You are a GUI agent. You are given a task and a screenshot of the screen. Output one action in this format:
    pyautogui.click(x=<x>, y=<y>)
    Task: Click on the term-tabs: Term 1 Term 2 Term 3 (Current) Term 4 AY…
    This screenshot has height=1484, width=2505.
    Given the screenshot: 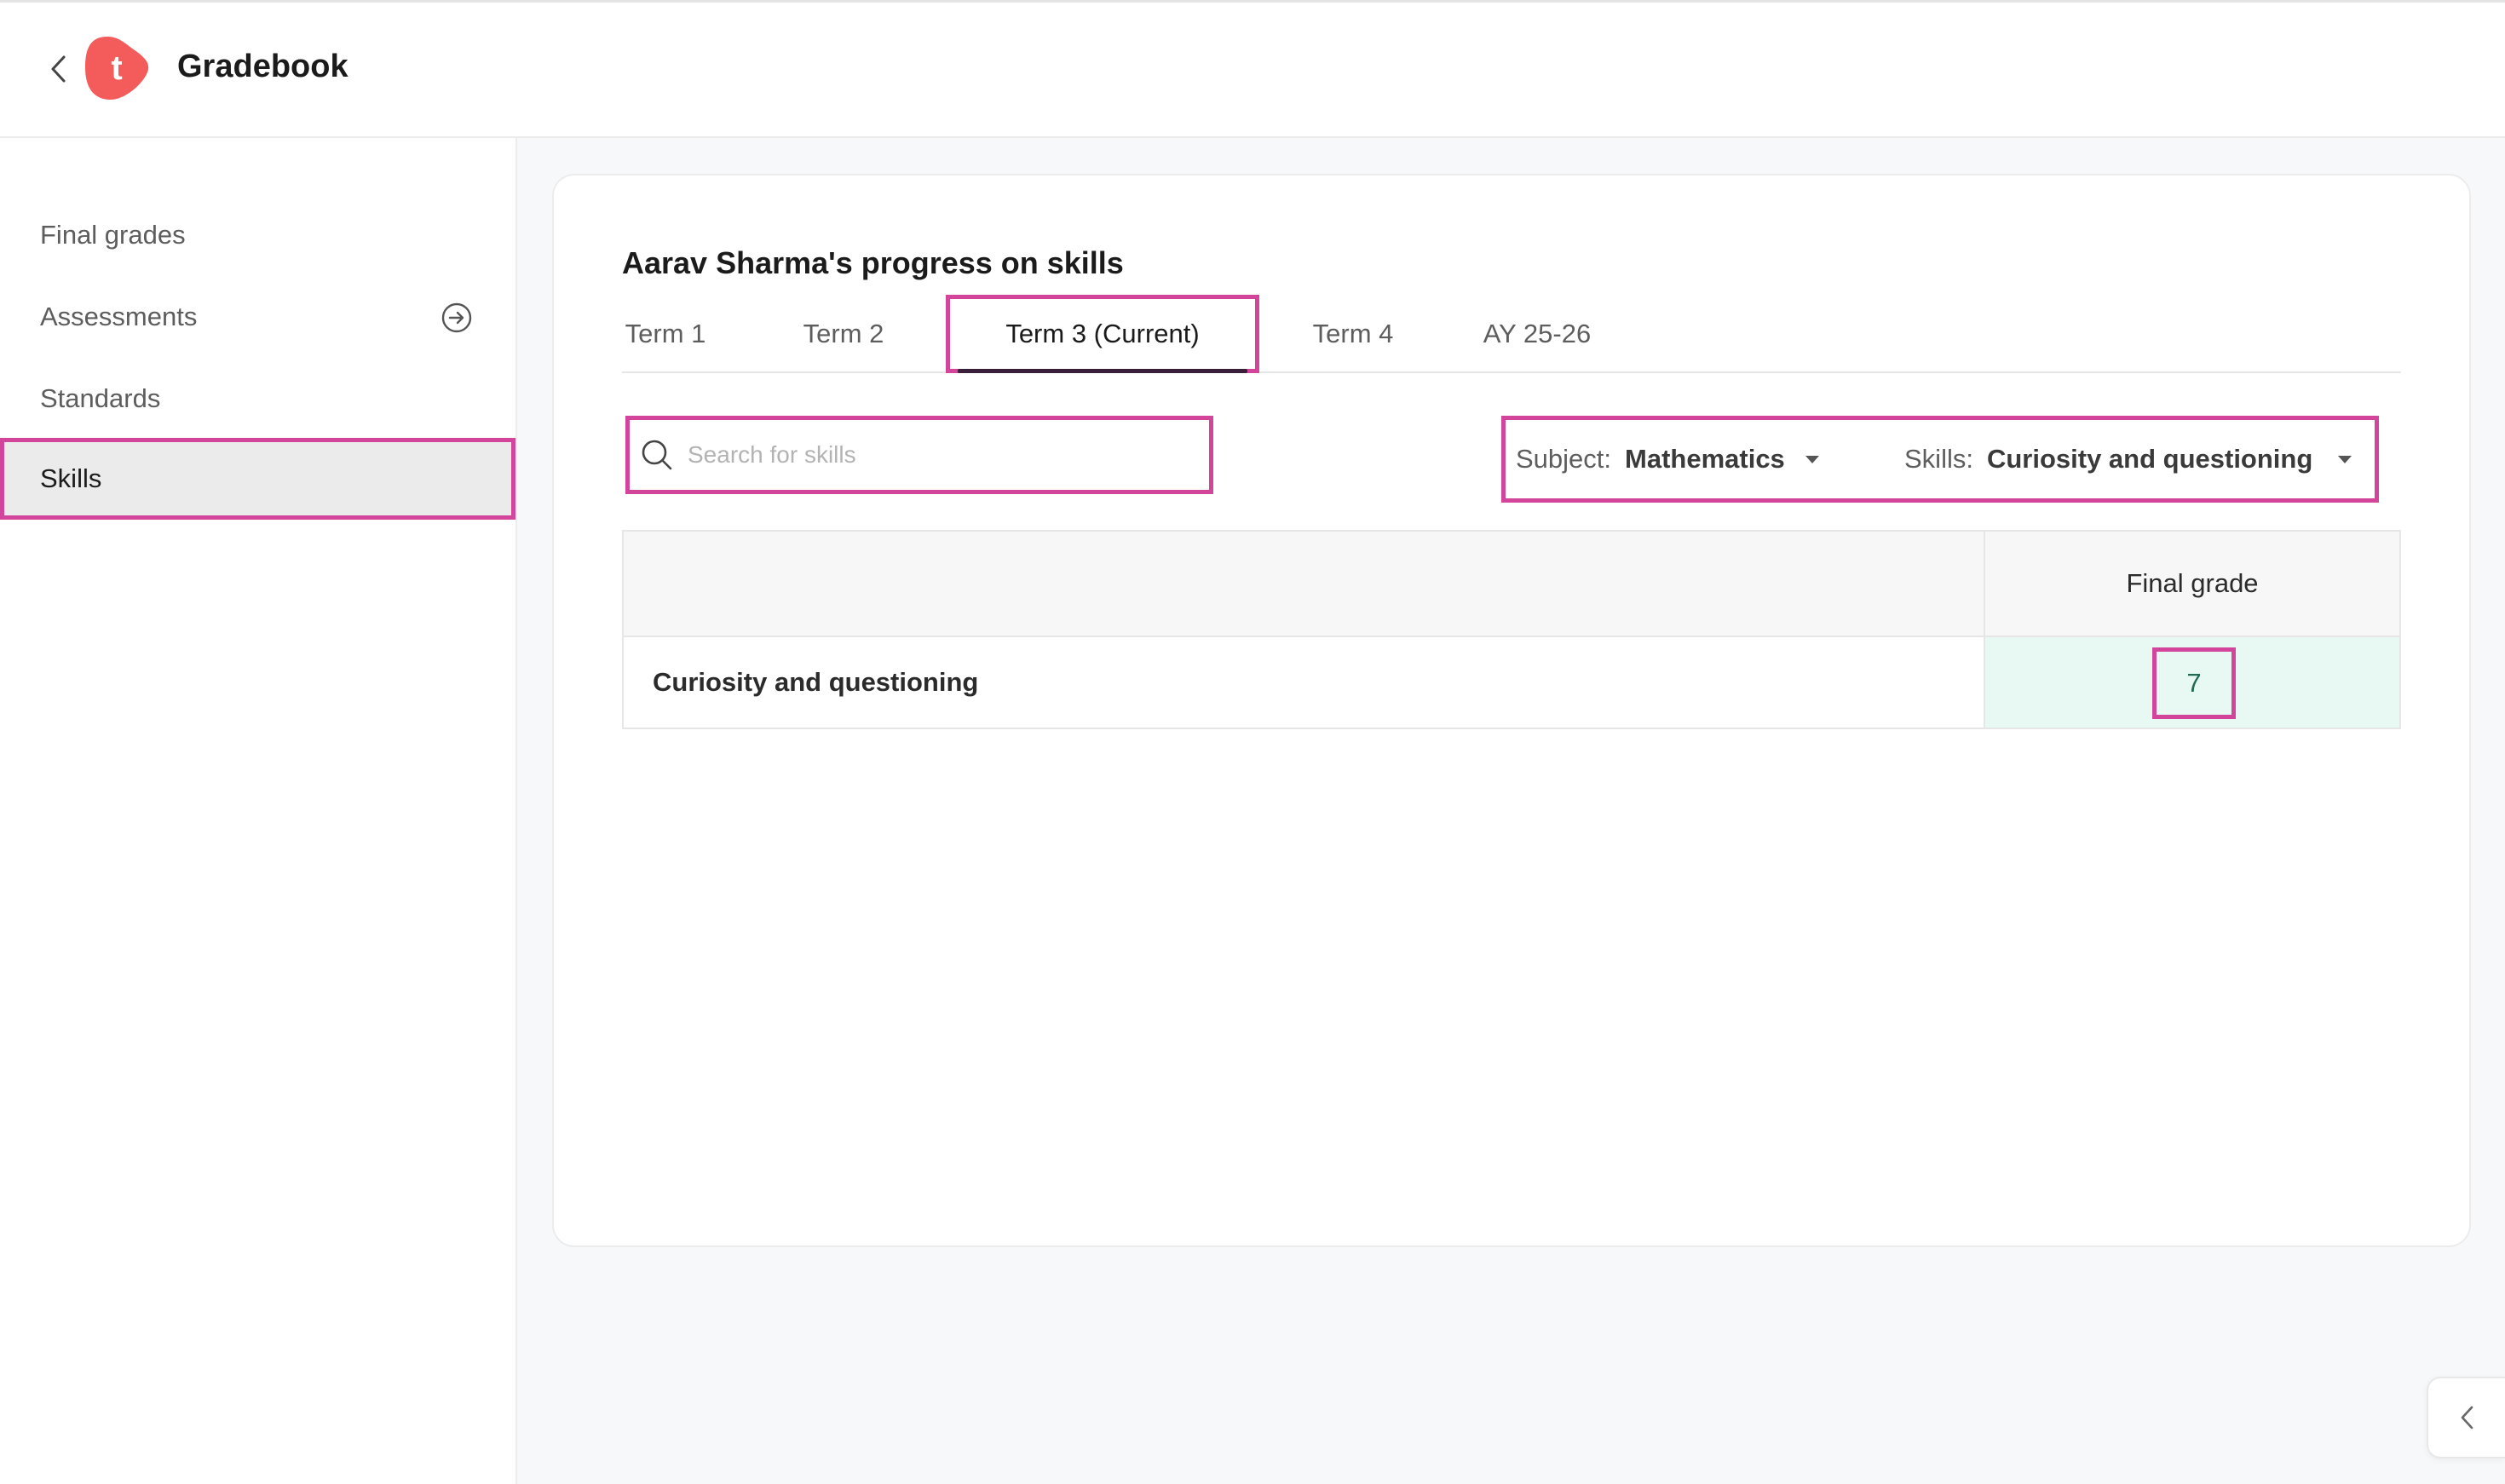 What is the action you would take?
    pyautogui.click(x=1511, y=334)
    